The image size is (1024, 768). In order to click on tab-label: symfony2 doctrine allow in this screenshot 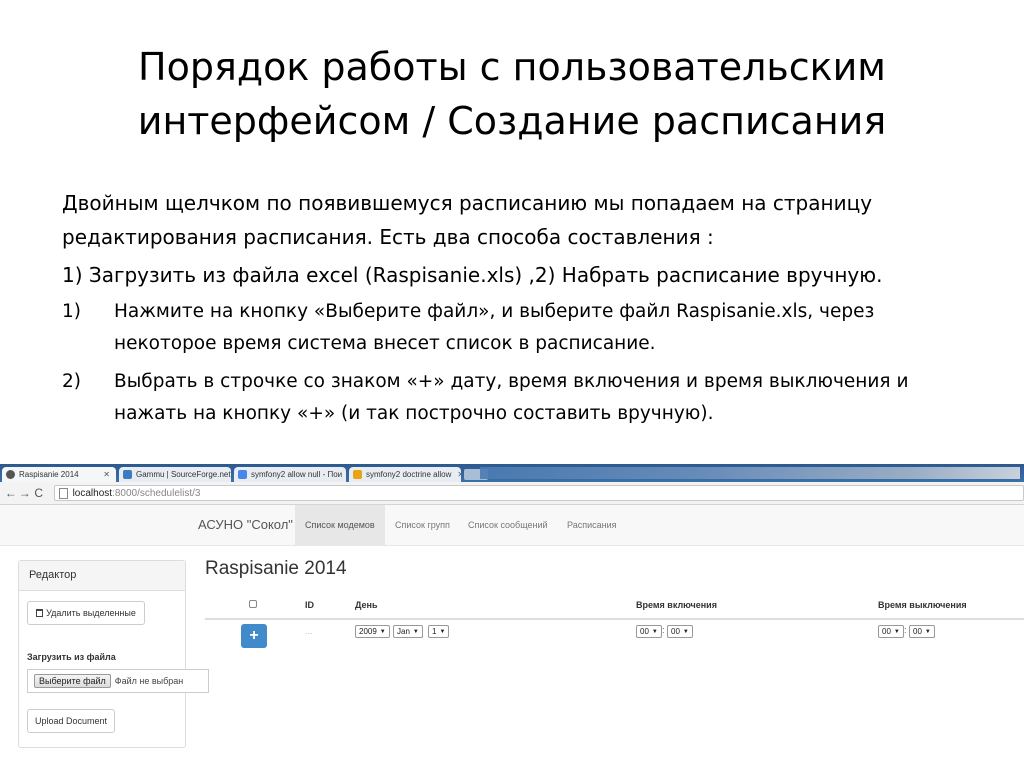, I will do `click(409, 474)`.